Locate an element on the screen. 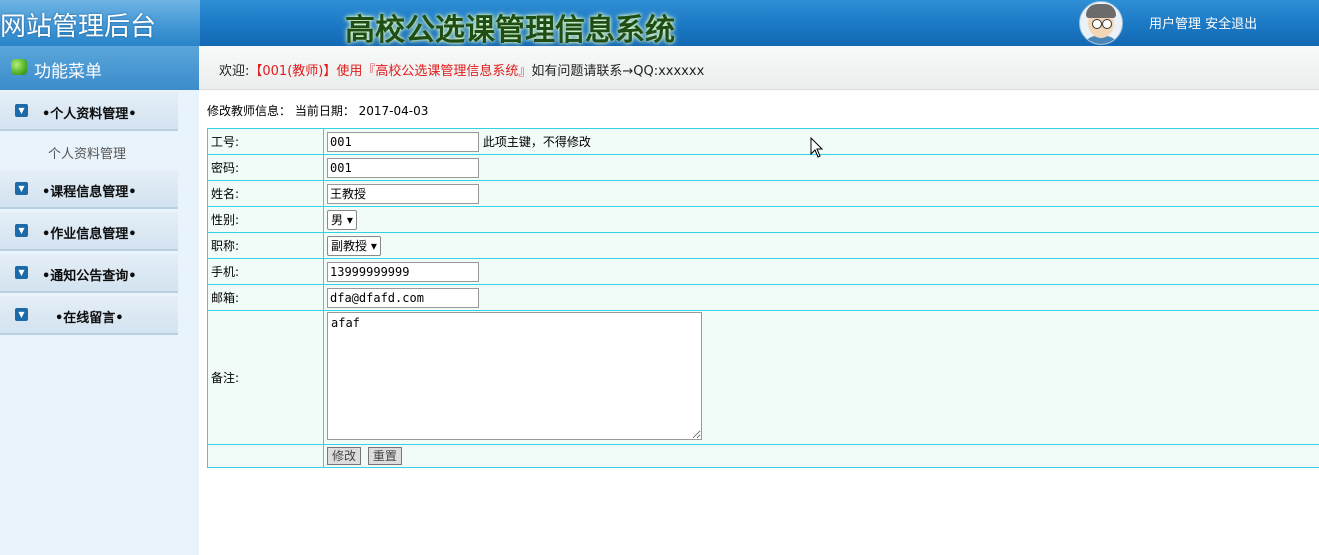 The width and height of the screenshot is (1319, 555). gender-select: 男 ▾ is located at coordinates (342, 219).